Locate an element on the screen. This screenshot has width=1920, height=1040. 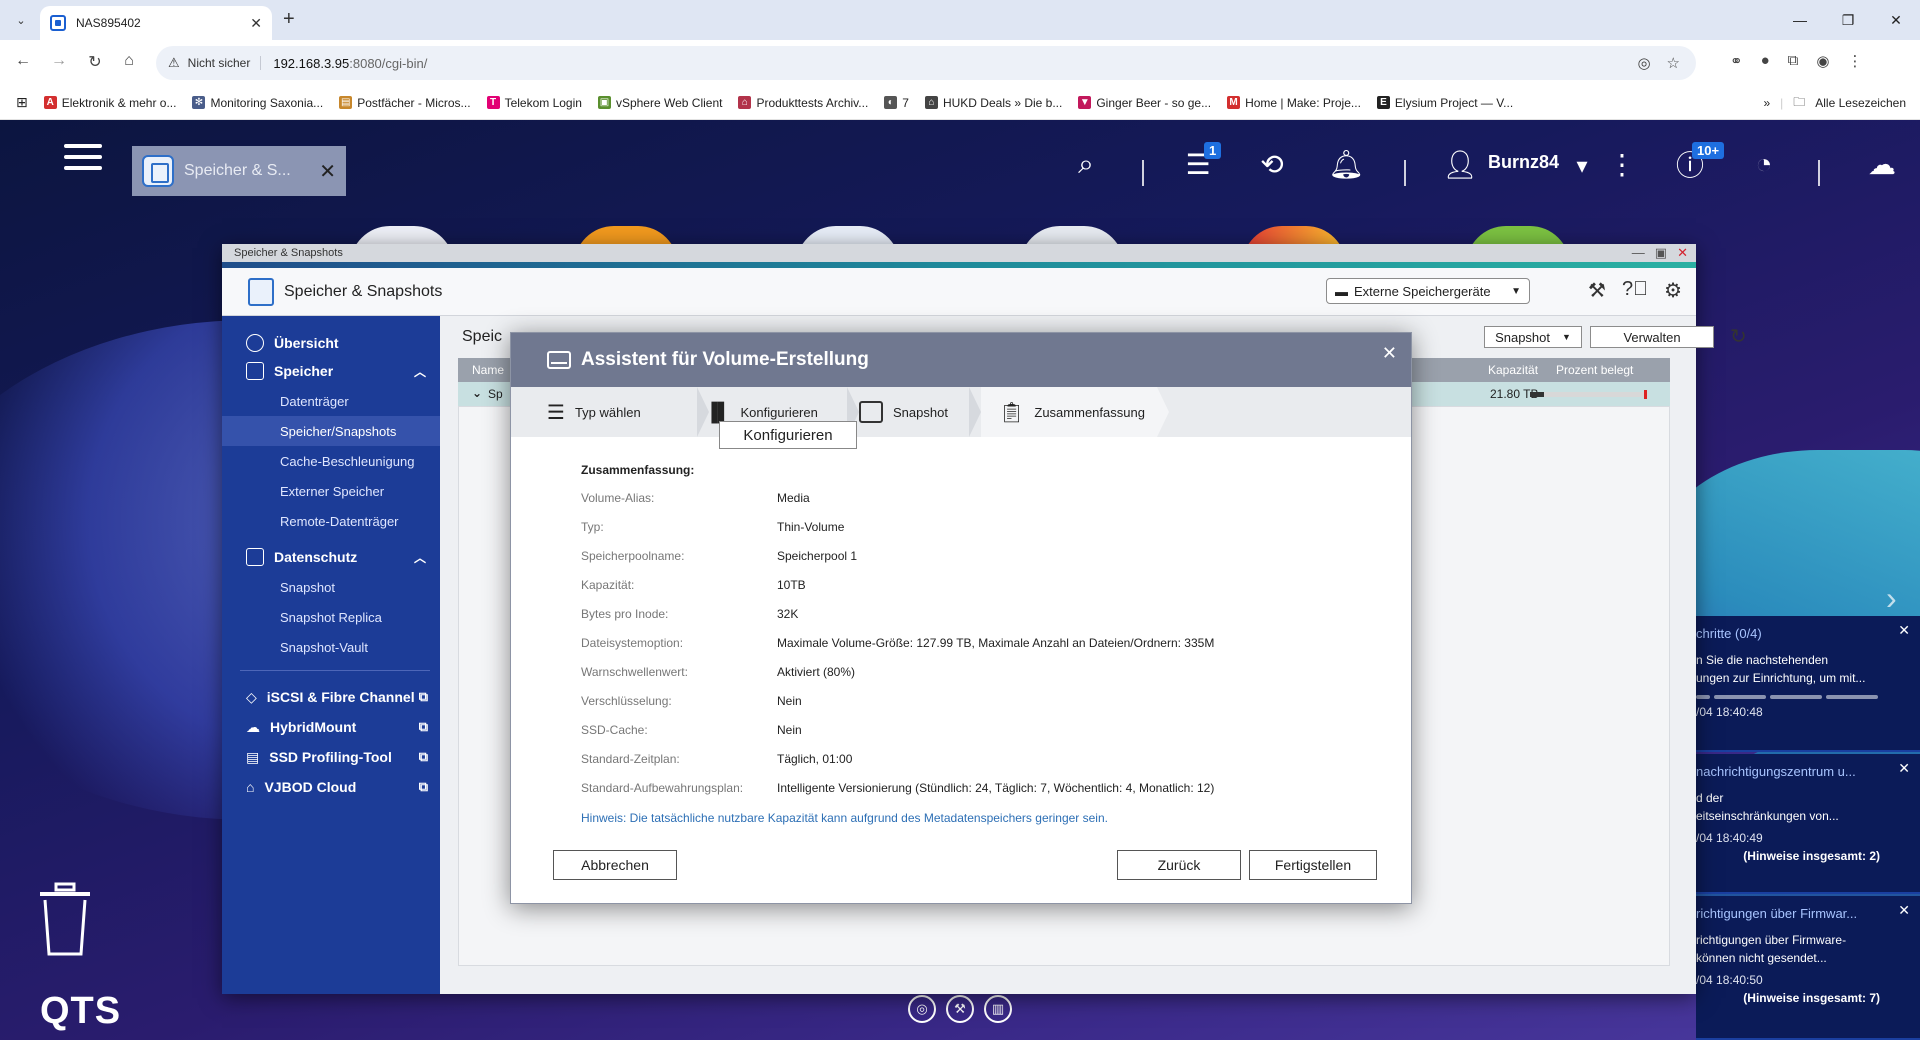
url-text: 192.168.3.95:8080/cgi-bin/ is located at coordinates (350, 63).